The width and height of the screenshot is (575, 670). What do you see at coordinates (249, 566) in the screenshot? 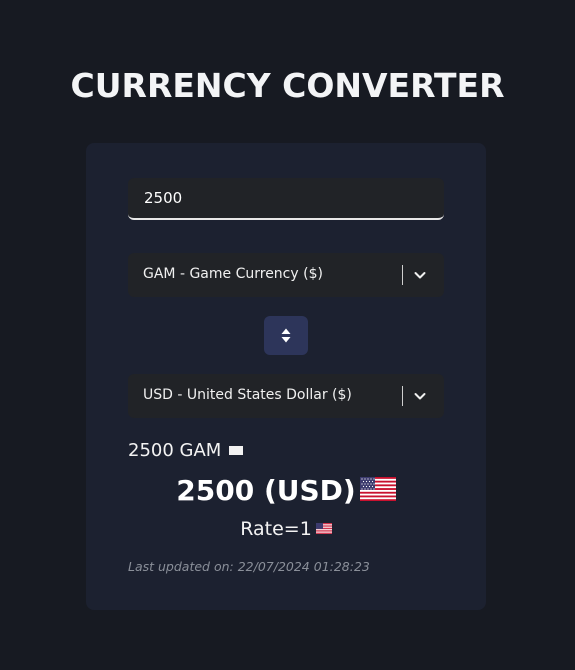
I see `last-updated-text: Last updated on: 22/07/2024 01:28:23` at bounding box center [249, 566].